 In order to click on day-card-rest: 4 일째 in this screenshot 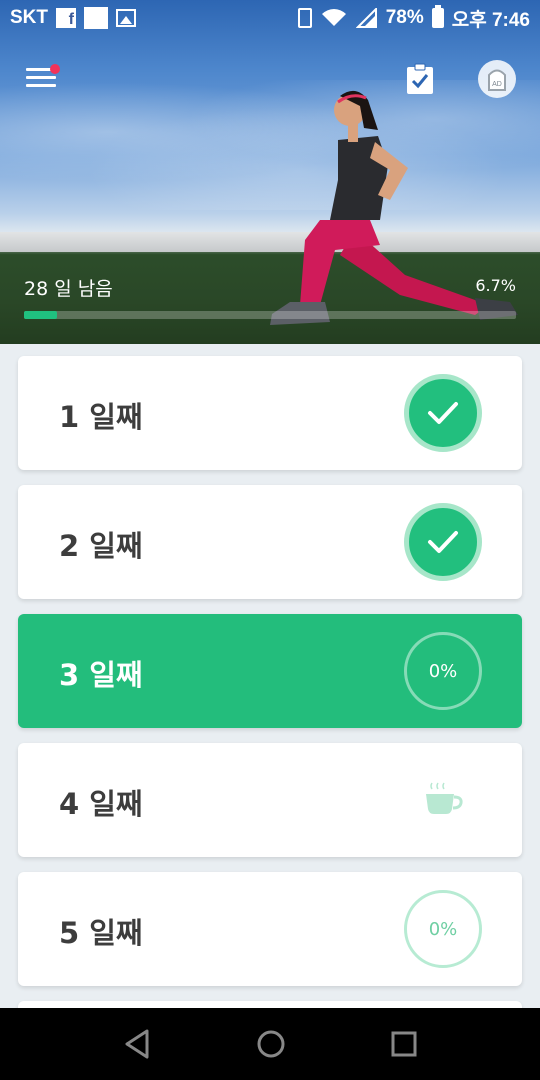, I will do `click(270, 800)`.